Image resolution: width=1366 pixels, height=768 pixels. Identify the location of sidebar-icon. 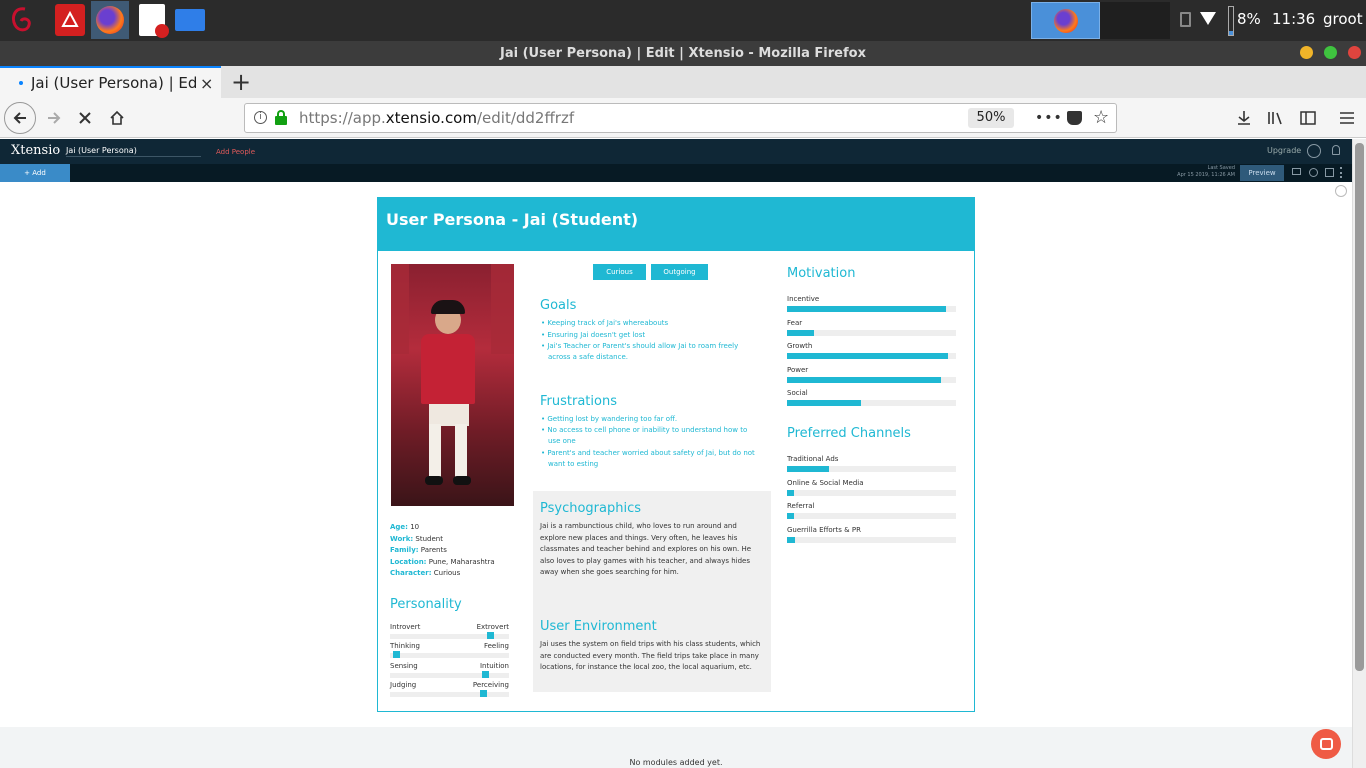
(1308, 118).